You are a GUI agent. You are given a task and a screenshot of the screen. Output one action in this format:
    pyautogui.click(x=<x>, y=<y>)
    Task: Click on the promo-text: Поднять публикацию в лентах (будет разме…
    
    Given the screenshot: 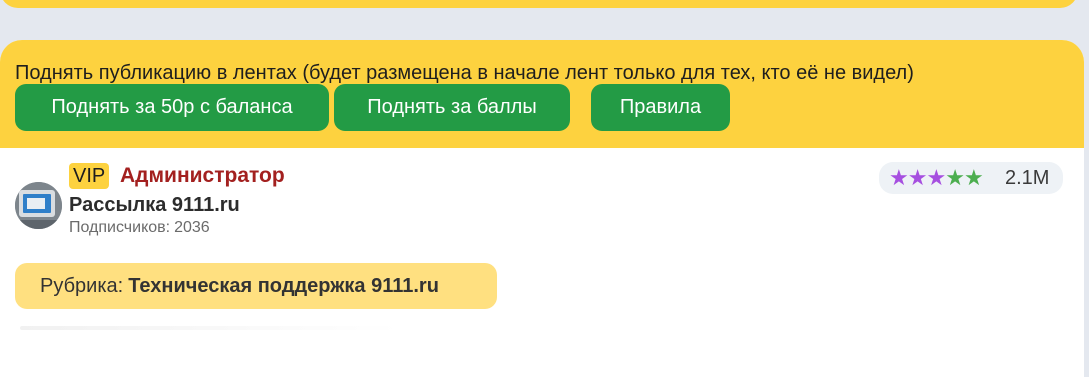 What is the action you would take?
    pyautogui.click(x=464, y=73)
    